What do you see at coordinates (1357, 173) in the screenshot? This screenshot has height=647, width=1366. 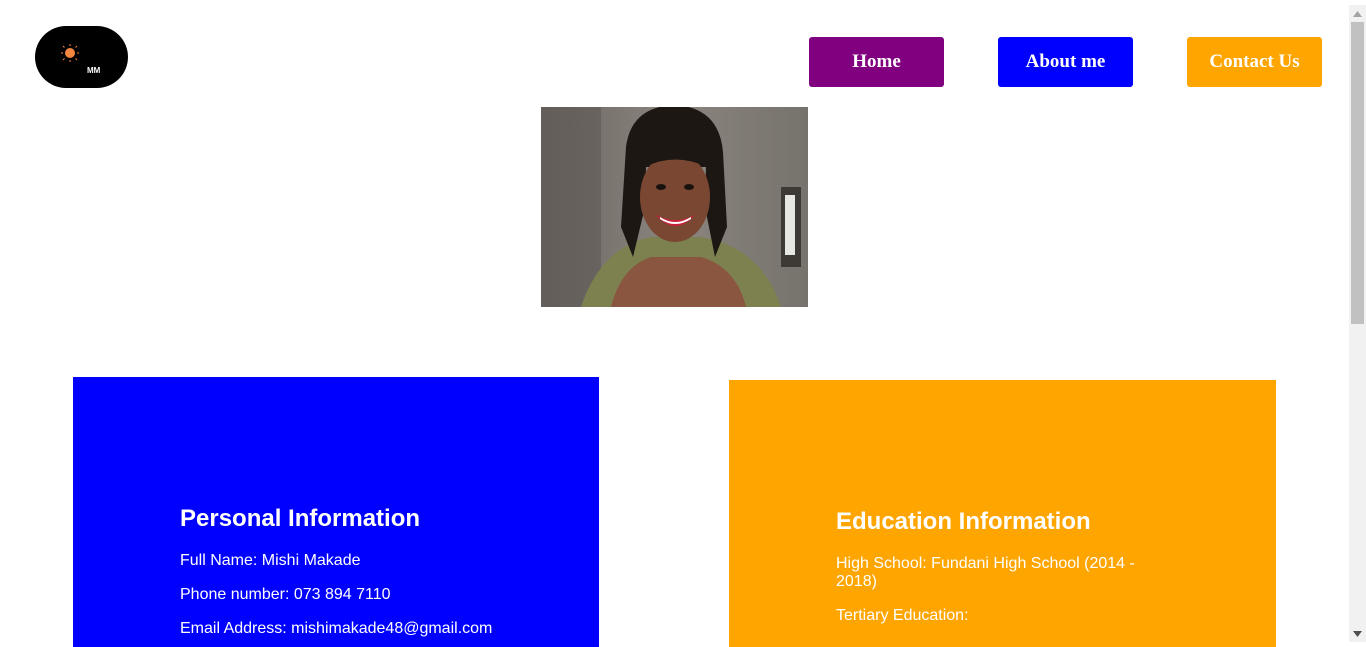 I see `scrollbar-thumb` at bounding box center [1357, 173].